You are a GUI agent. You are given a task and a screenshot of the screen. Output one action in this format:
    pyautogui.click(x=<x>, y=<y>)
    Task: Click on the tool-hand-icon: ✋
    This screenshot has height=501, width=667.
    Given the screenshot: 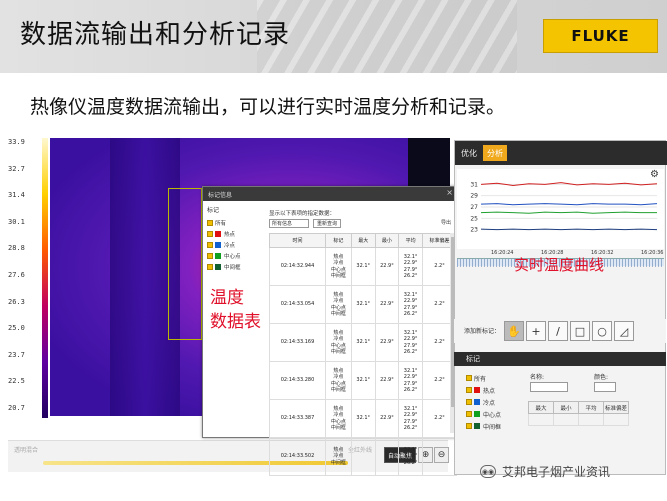 What is the action you would take?
    pyautogui.click(x=514, y=331)
    